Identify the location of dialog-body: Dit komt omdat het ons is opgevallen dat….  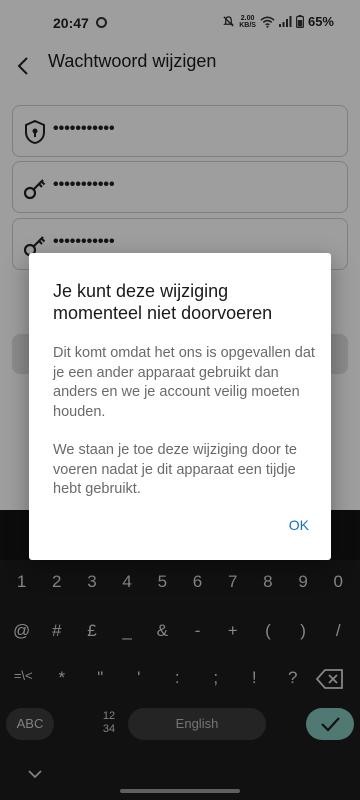
(184, 422).